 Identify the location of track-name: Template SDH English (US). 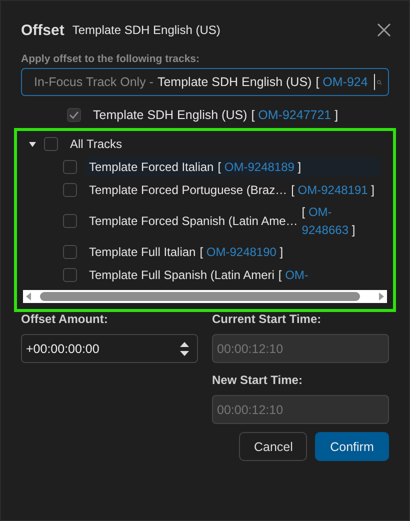
(170, 115).